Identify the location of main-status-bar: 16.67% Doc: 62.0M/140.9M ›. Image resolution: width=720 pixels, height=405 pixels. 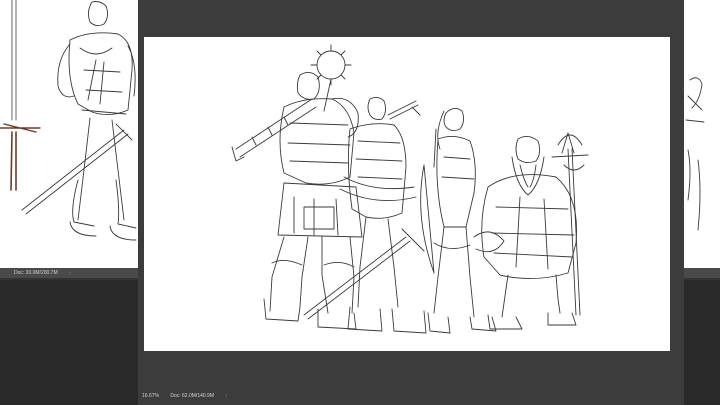
(411, 396).